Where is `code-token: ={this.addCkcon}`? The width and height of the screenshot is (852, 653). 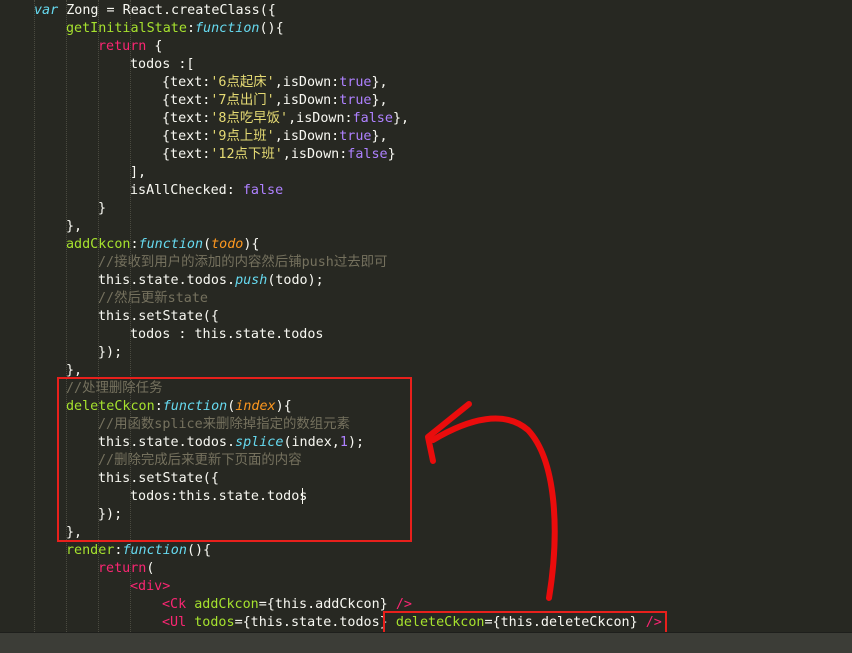
code-token: ={this.addCkcon} is located at coordinates (327, 604).